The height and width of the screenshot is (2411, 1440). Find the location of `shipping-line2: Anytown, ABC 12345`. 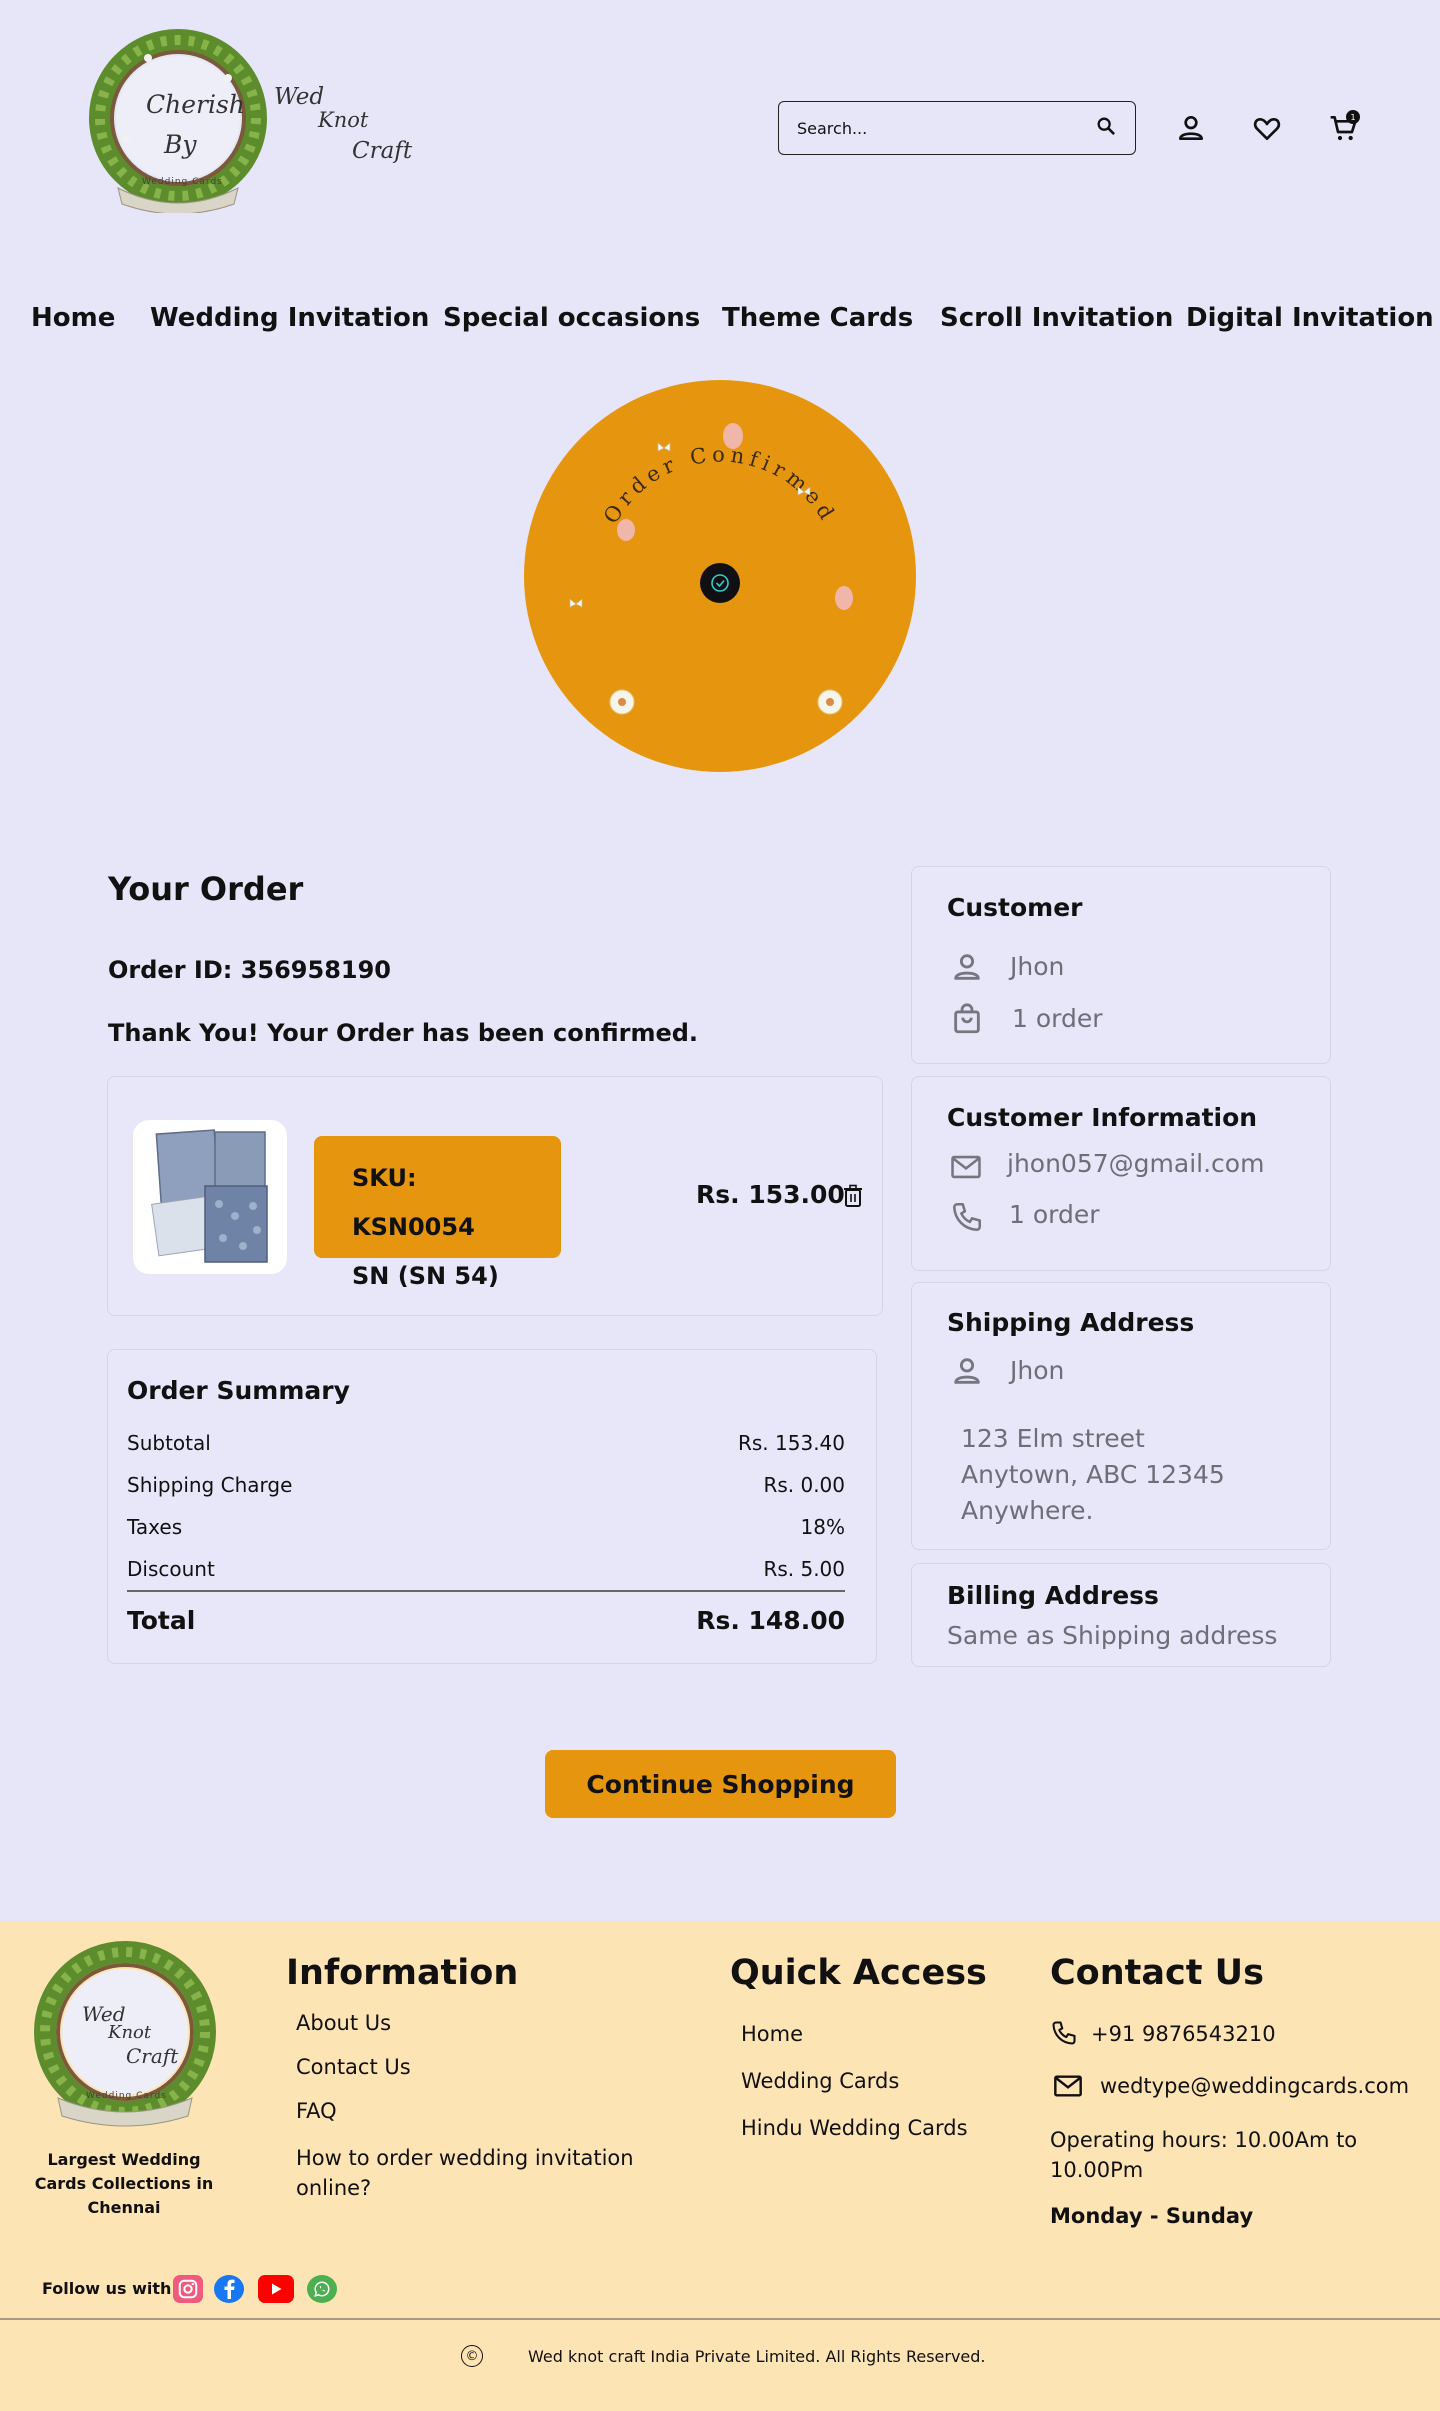

shipping-line2: Anytown, ABC 12345 is located at coordinates (1093, 1474).